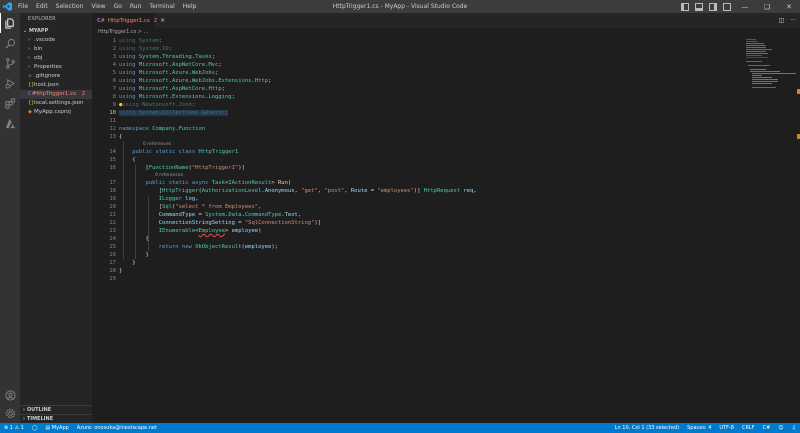 The height and width of the screenshot is (433, 800). What do you see at coordinates (417, 89) in the screenshot?
I see `code-line: 7 using Microsoft.AspNetCore.Http;` at bounding box center [417, 89].